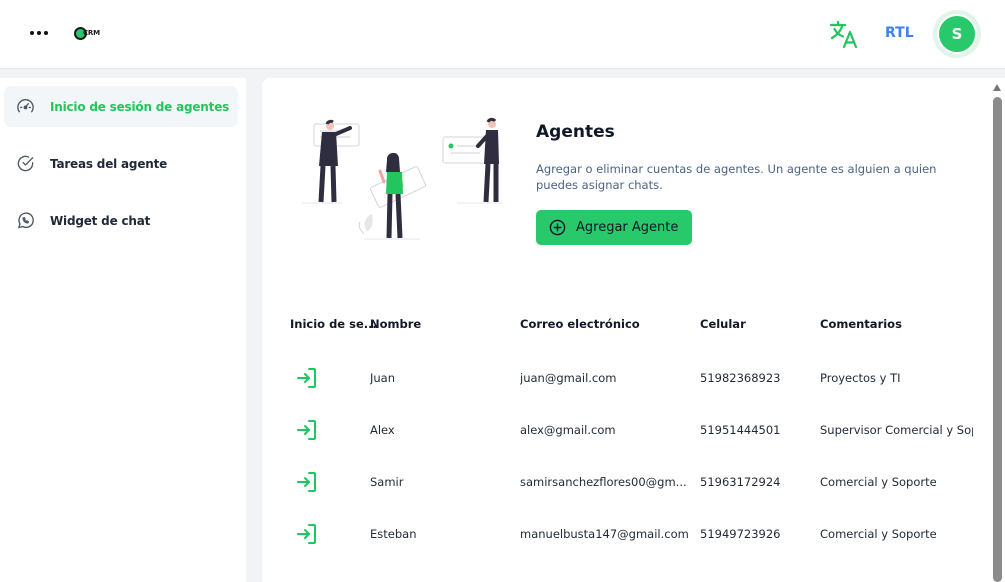 This screenshot has width=1005, height=582. I want to click on cell-email: alex@gmail.com, so click(568, 430).